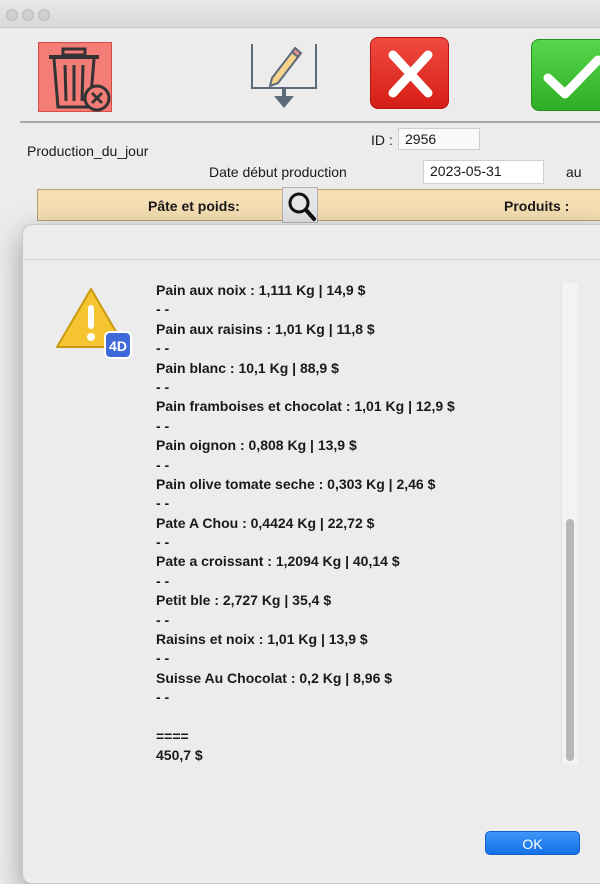  I want to click on delete-button, so click(75, 77).